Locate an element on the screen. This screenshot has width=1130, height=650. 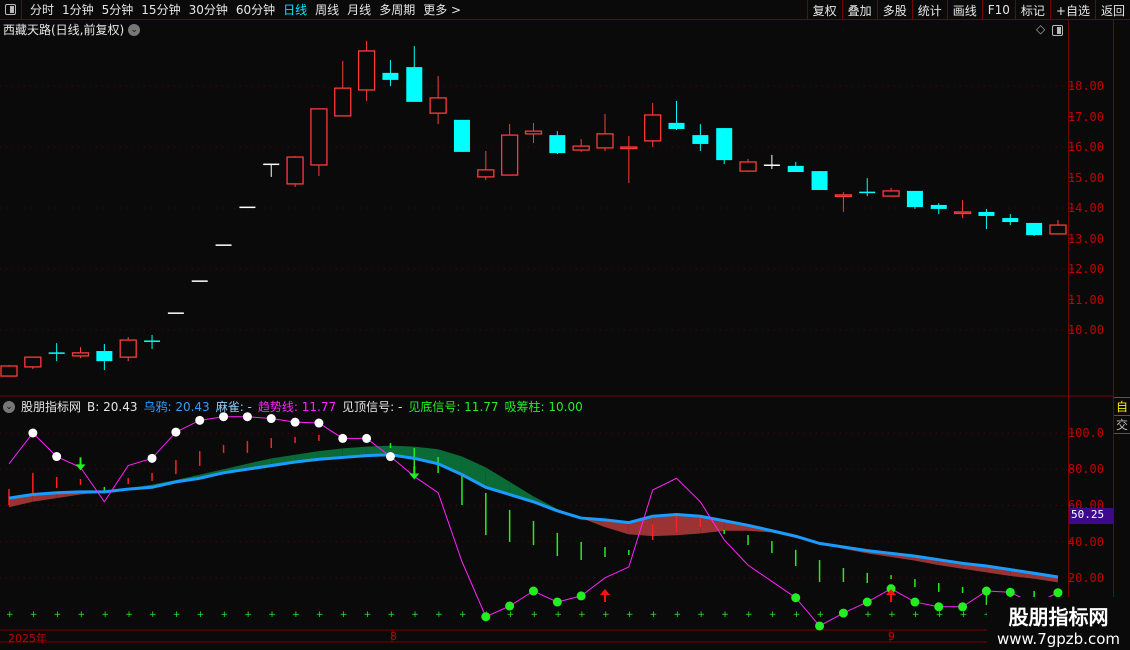
indicator-value: 麻雀: - is located at coordinates (233, 407).